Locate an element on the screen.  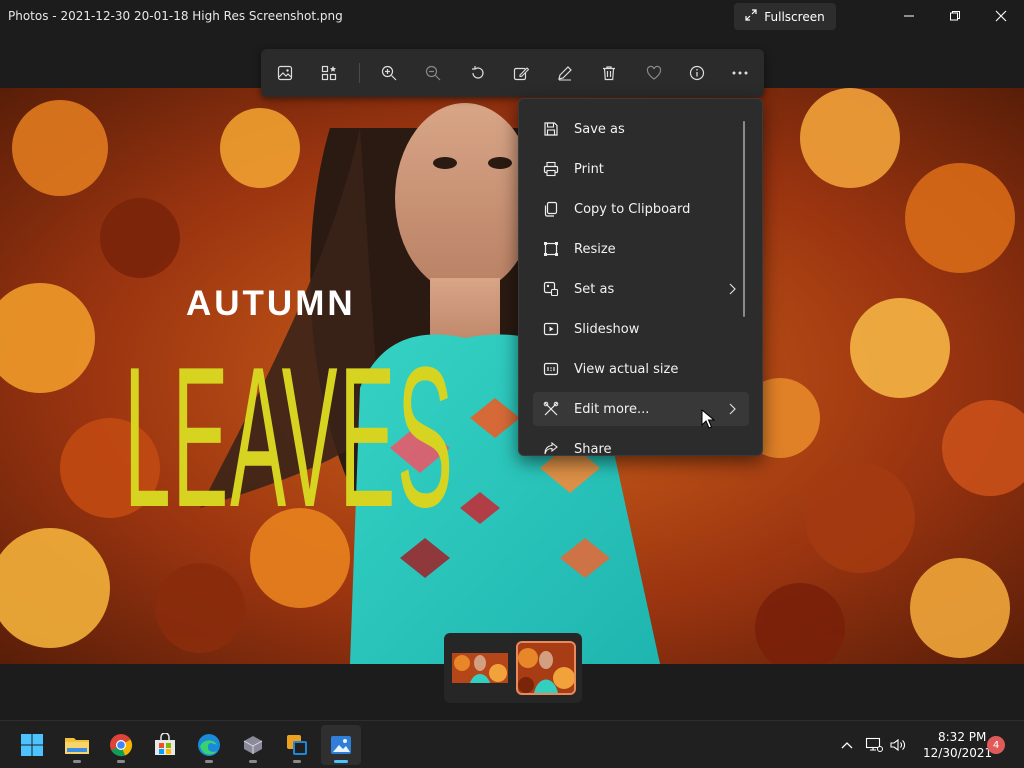
microsoft-store-icon is located at coordinates (165, 744).